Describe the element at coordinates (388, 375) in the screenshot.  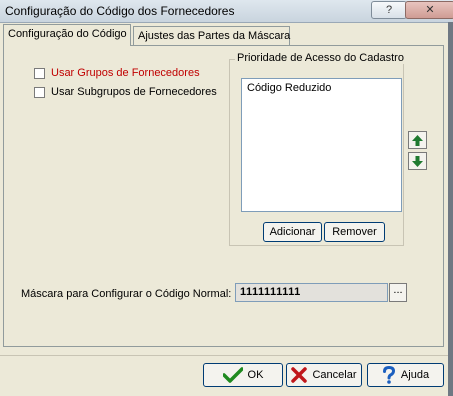
I see `question-mark-icon` at that location.